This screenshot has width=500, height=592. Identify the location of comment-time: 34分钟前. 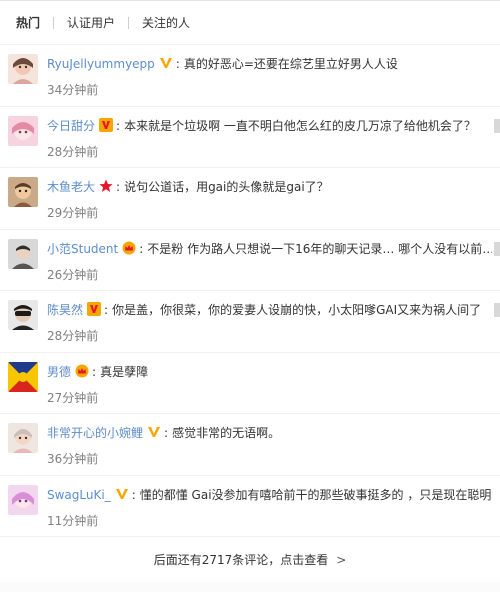
(73, 90).